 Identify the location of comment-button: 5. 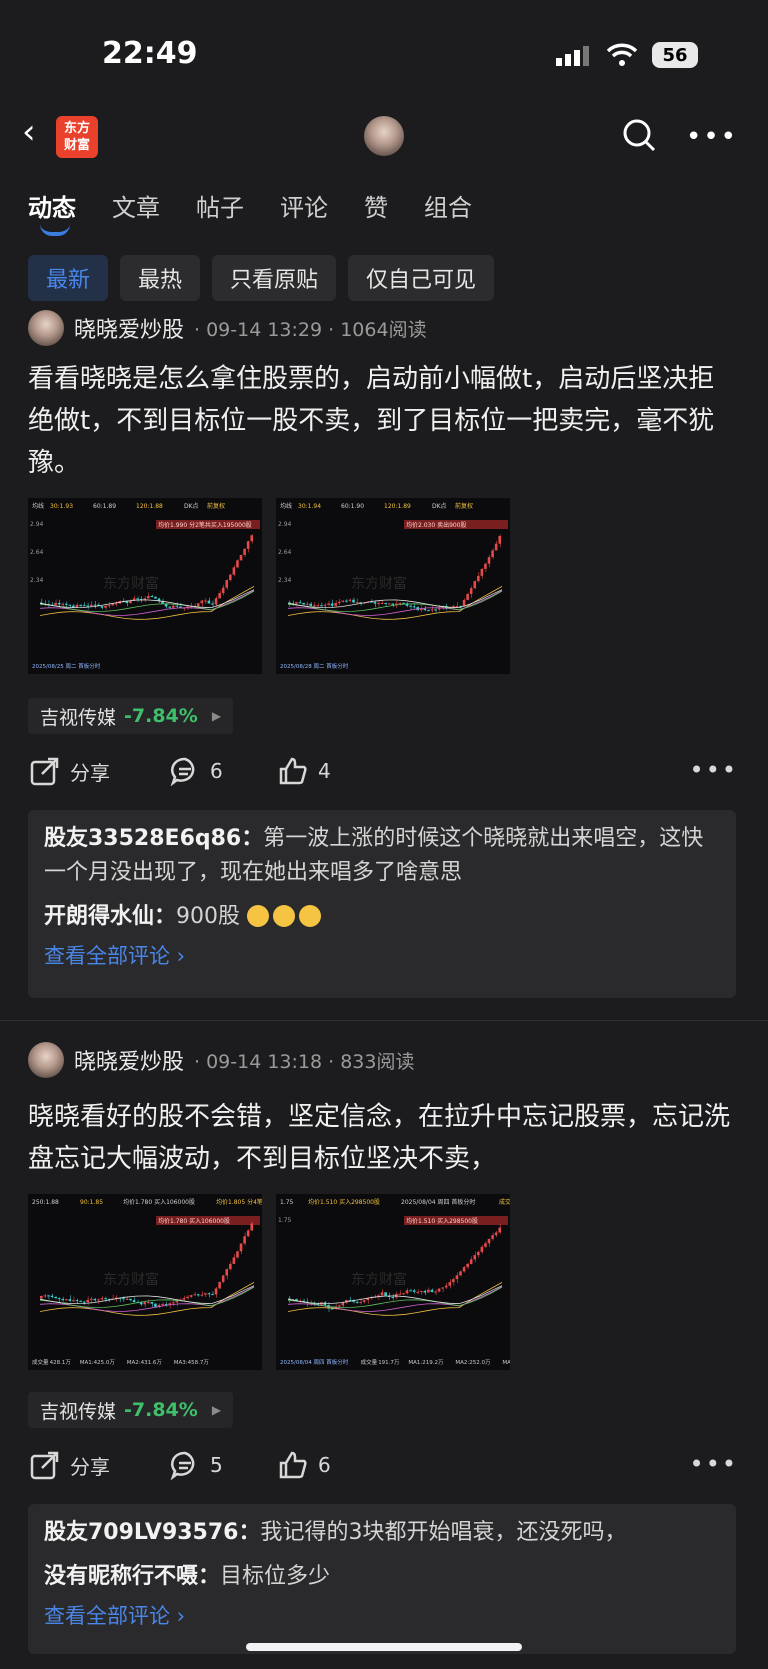
(196, 1465).